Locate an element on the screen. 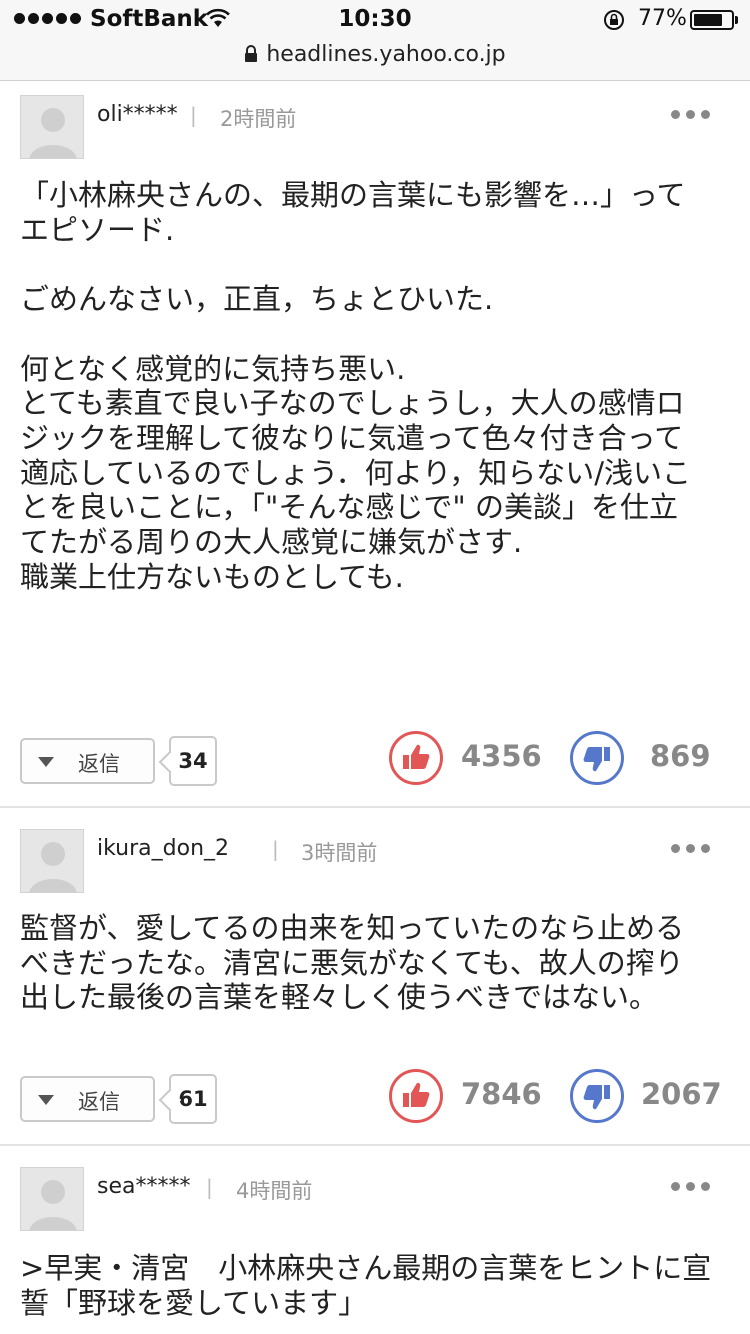 The height and width of the screenshot is (1334, 750). time-ago: 4時間前 is located at coordinates (274, 1191).